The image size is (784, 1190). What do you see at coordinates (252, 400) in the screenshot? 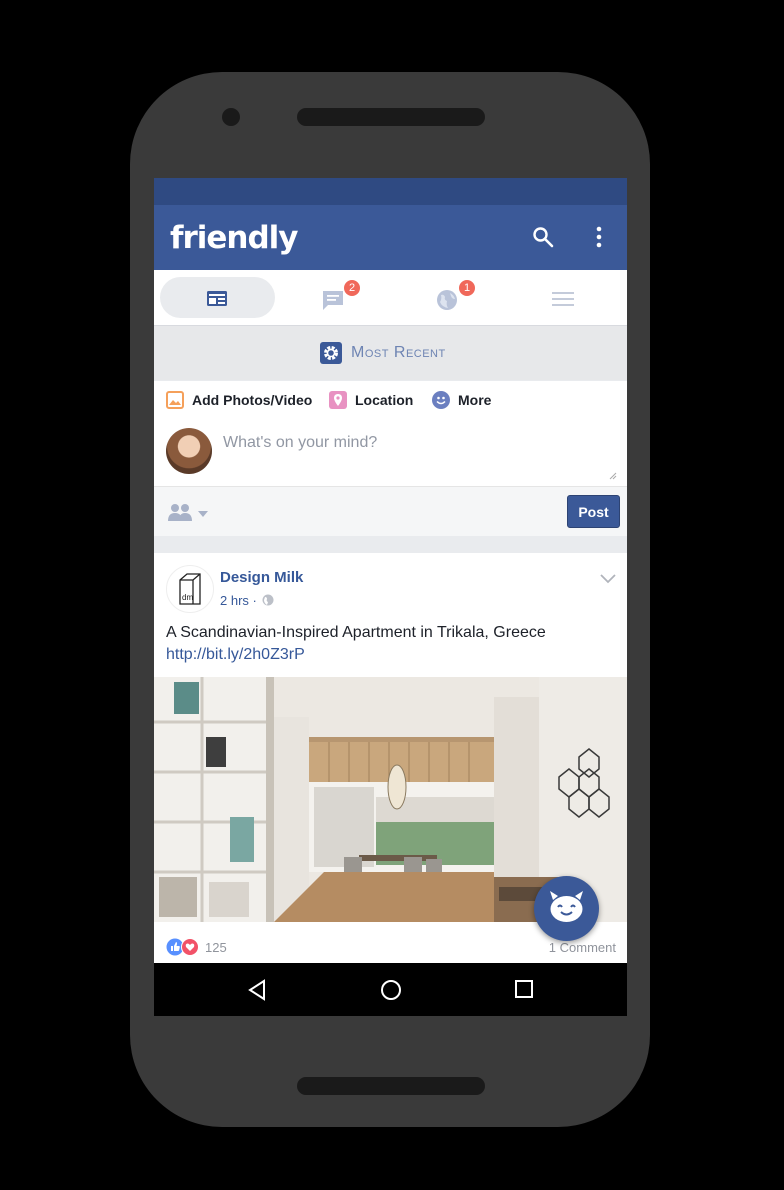
I see `add-photos-video-label: Add Photos/Video` at bounding box center [252, 400].